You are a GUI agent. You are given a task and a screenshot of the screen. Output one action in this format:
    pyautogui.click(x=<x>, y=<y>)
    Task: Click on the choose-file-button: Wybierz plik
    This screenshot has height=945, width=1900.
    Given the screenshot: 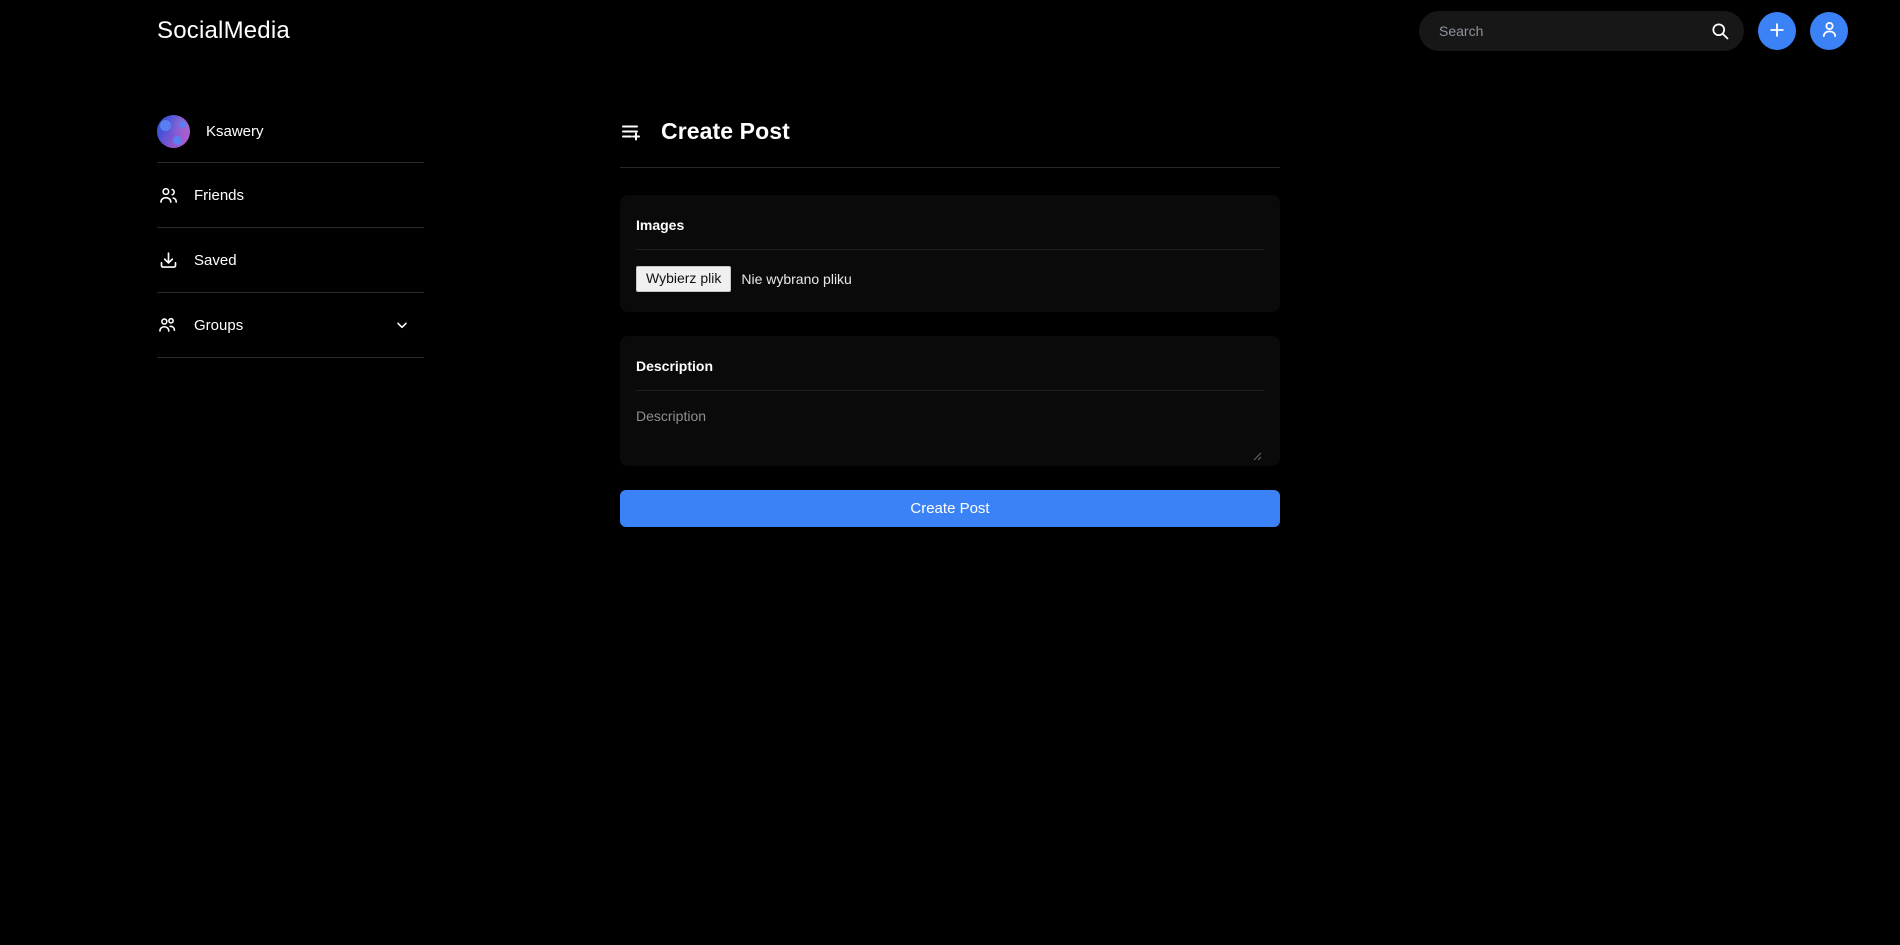 What is the action you would take?
    pyautogui.click(x=684, y=279)
    